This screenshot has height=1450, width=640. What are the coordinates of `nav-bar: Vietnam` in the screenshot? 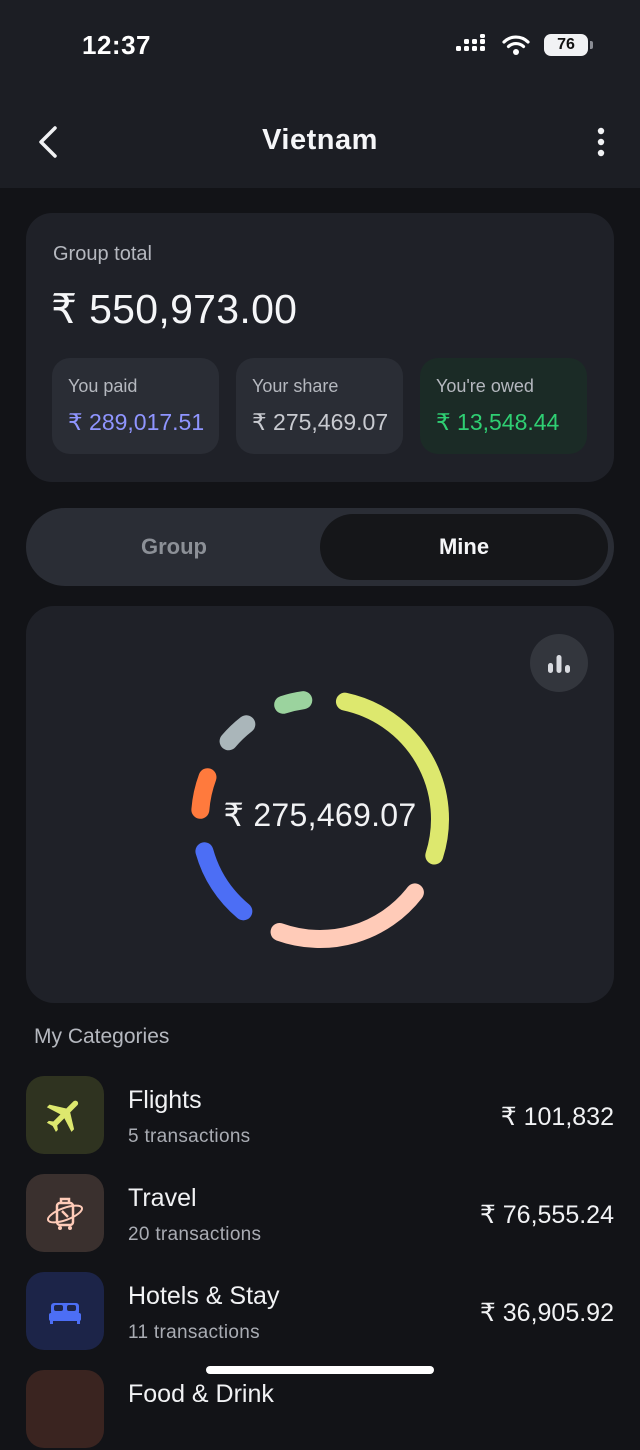 It's located at (320, 142).